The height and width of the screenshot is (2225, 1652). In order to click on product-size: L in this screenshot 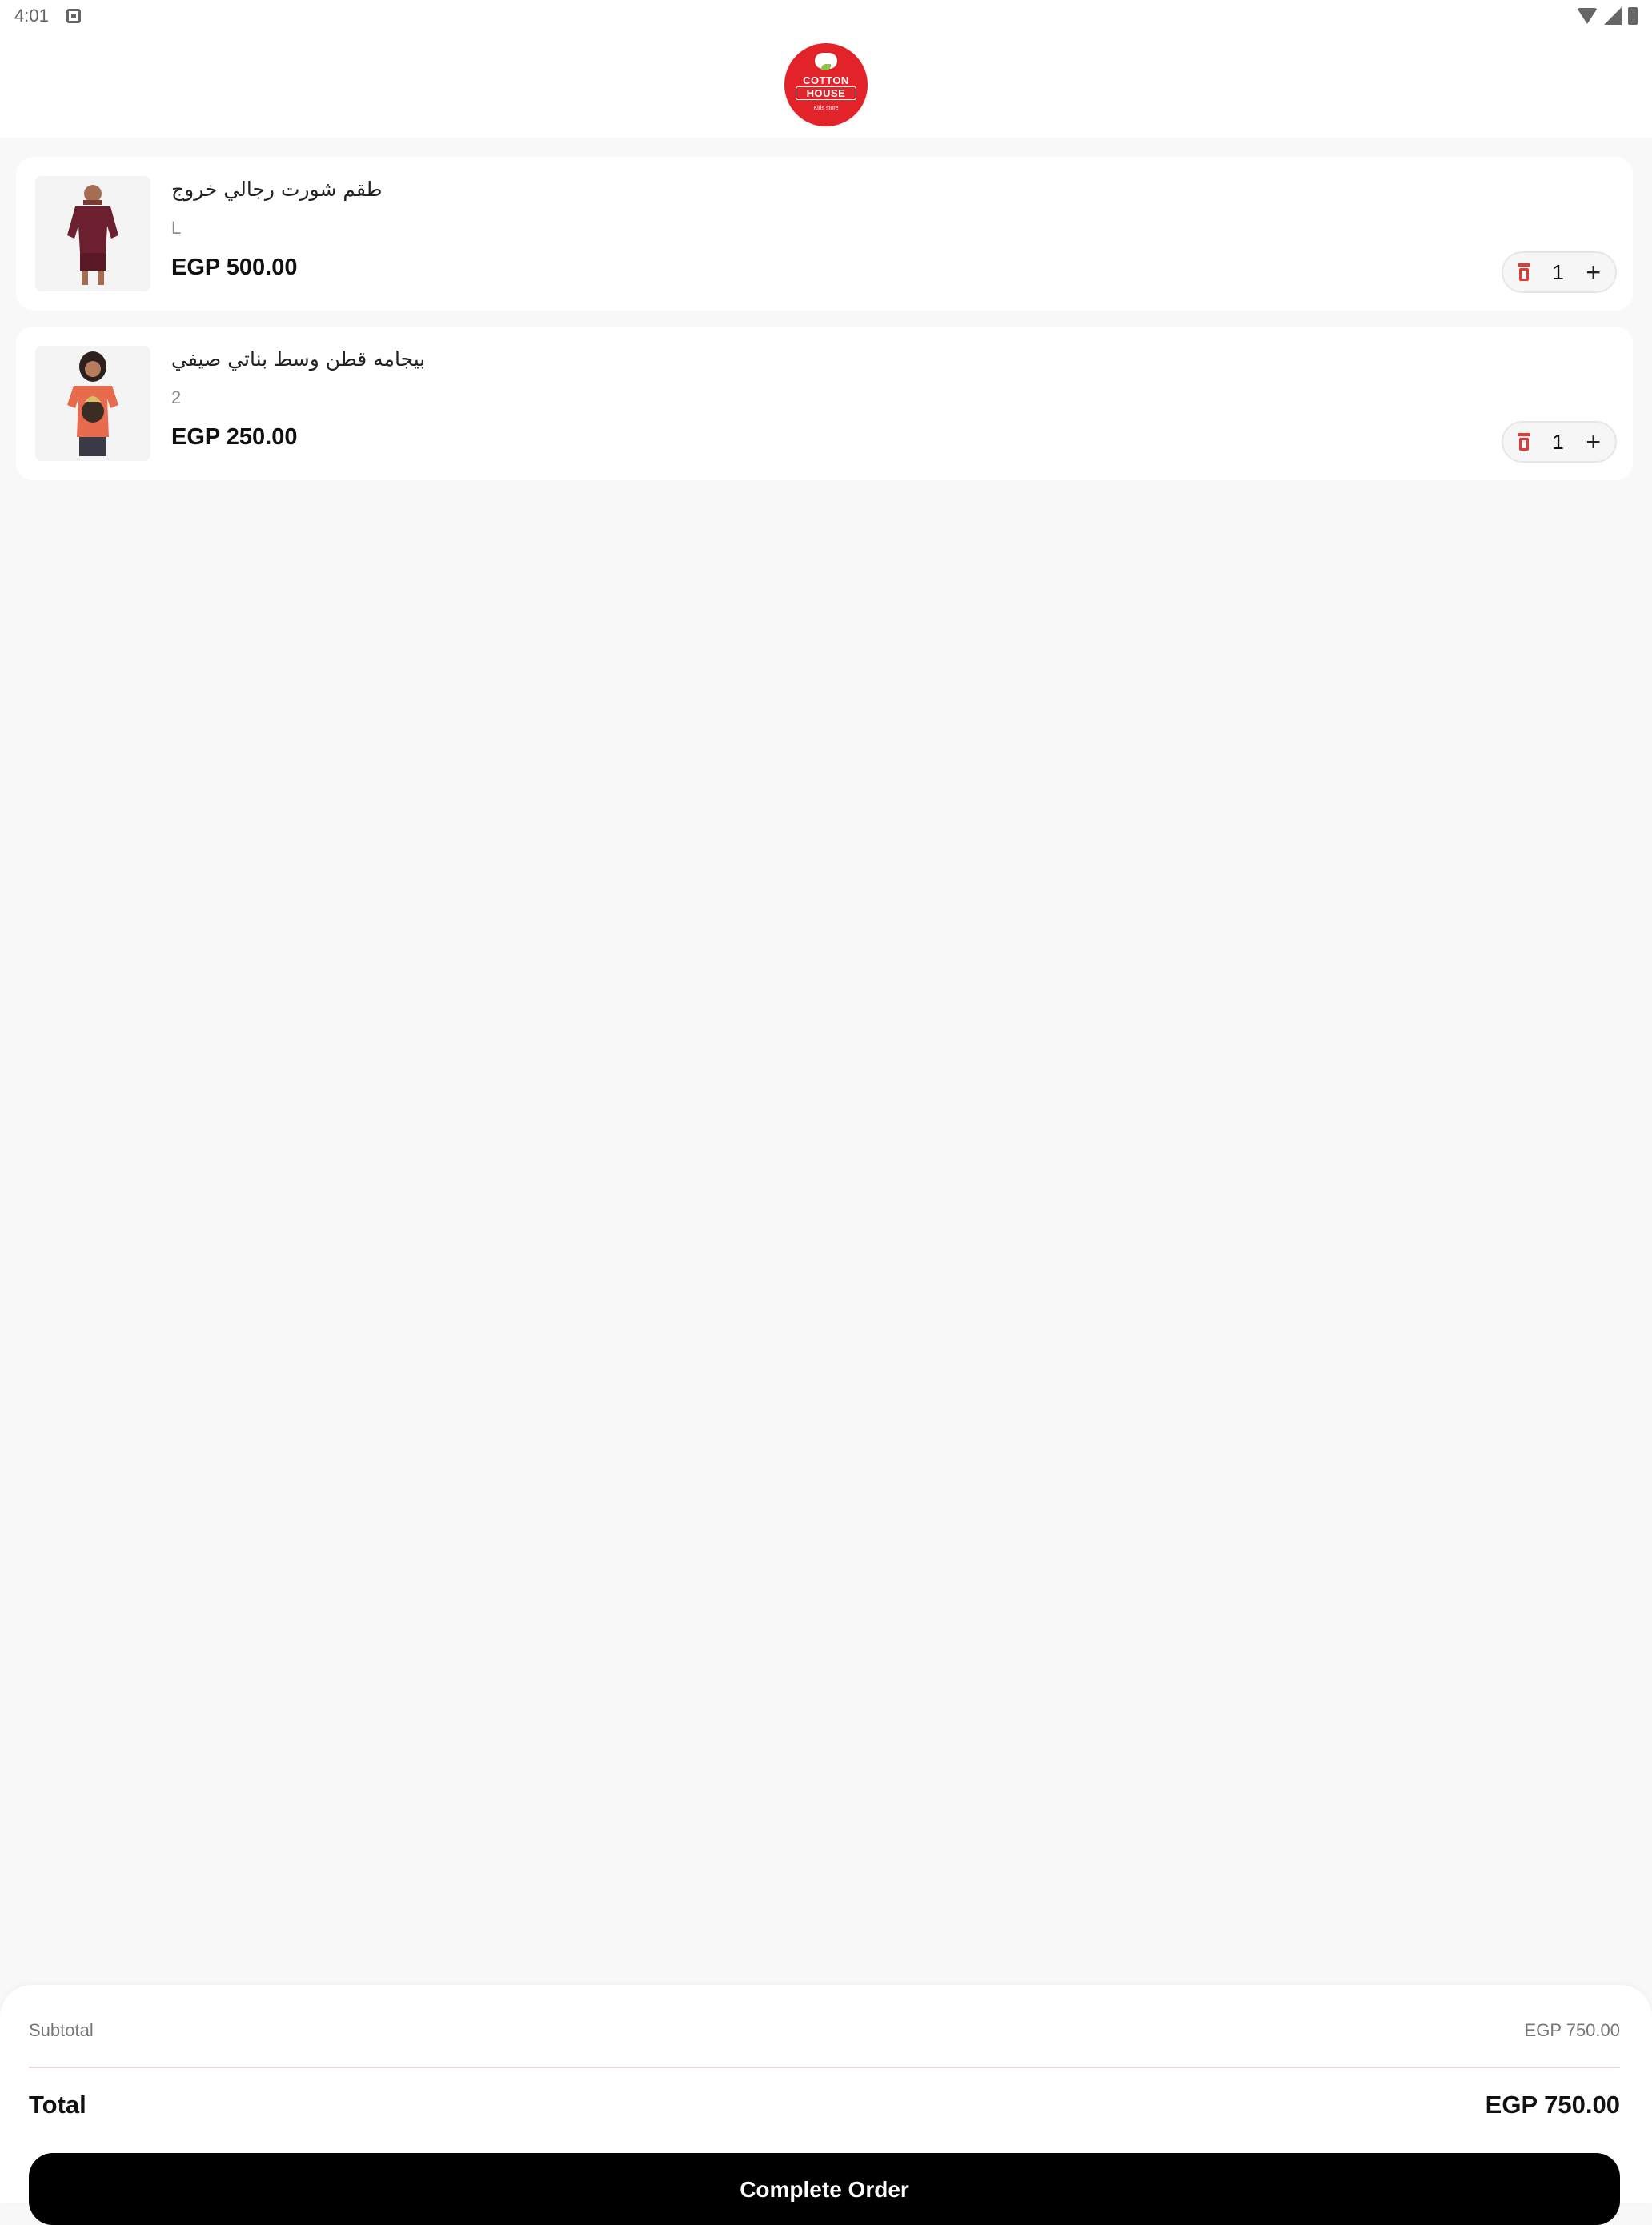, I will do `click(176, 228)`.